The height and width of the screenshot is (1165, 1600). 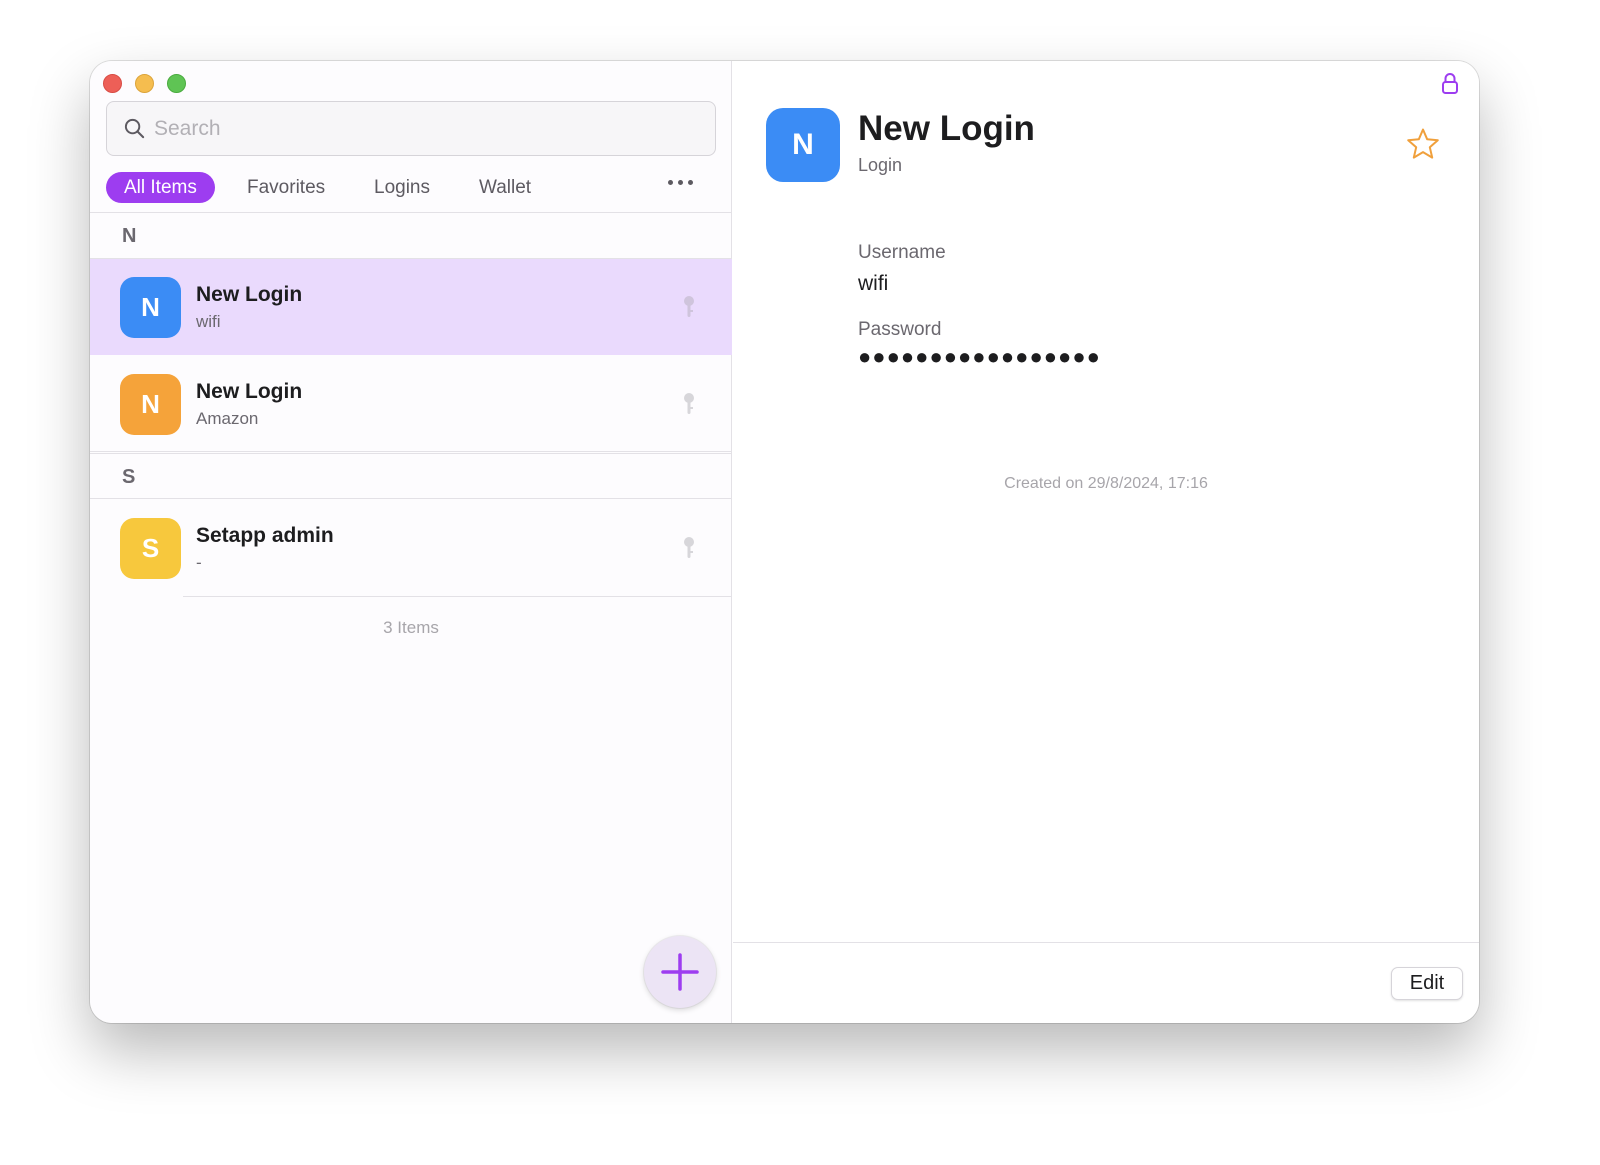 I want to click on minimize-window-button, so click(x=144, y=83).